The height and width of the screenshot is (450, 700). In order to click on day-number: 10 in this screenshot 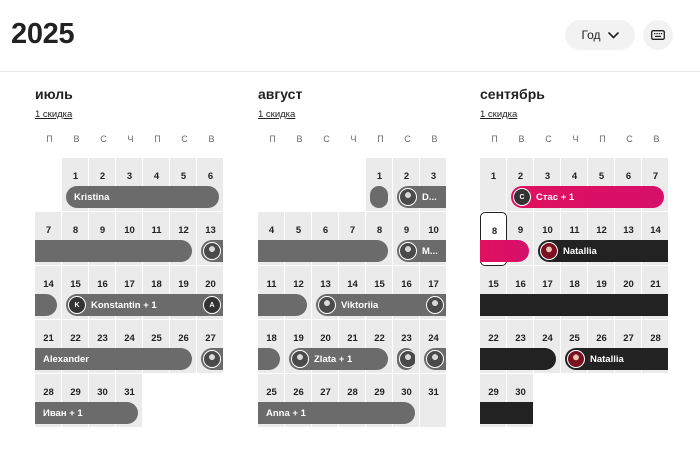, I will do `click(433, 230)`.